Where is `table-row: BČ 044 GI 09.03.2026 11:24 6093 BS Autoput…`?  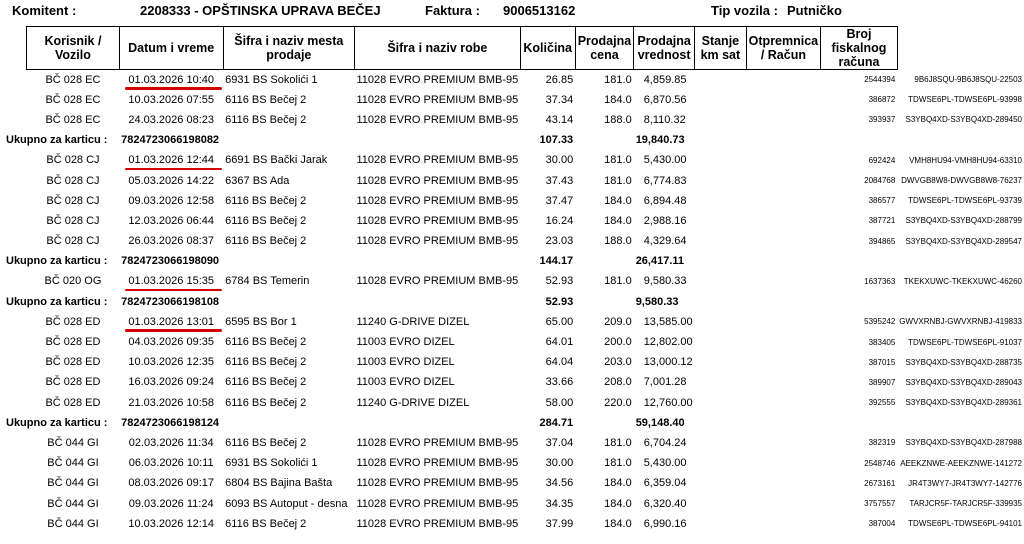 table-row: BČ 044 GI 09.03.2026 11:24 6093 BS Autoput… is located at coordinates (512, 503).